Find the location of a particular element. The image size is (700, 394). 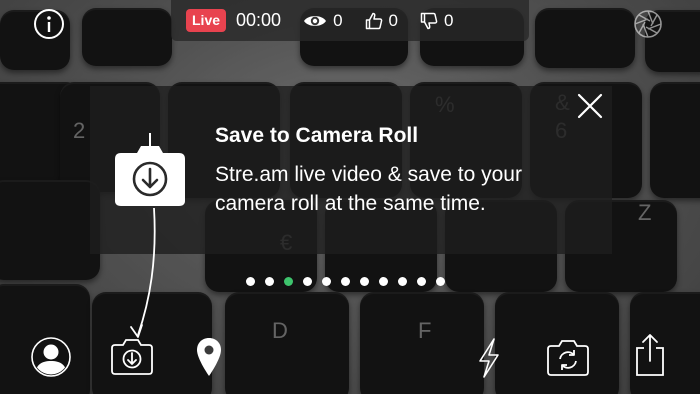

dislikes-count: 0 is located at coordinates (449, 20).